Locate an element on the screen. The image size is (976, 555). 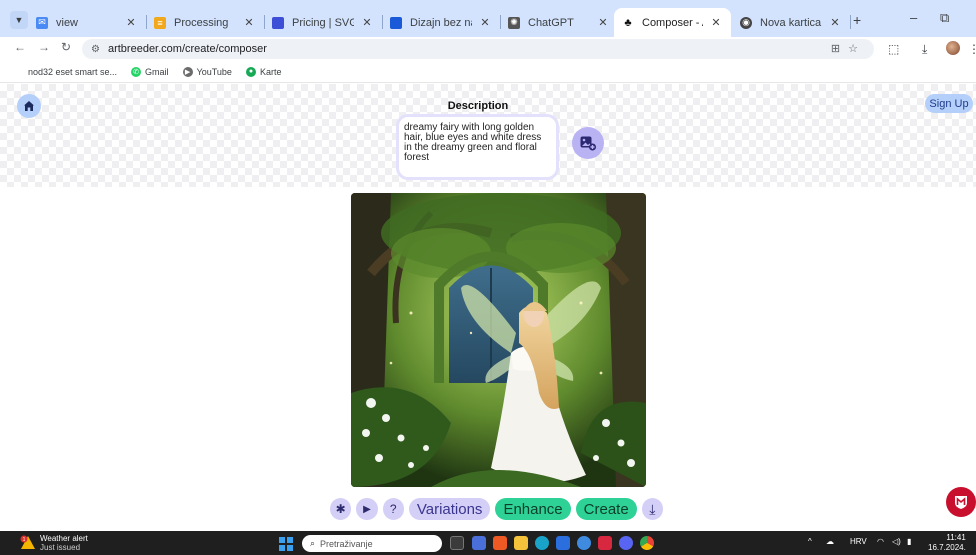
whatsapp-icon: ✆ is located at coordinates (136, 71).